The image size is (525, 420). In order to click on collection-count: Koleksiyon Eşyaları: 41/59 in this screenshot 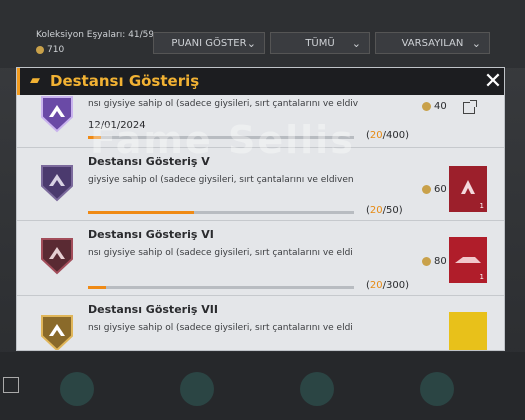, I will do `click(95, 35)`.